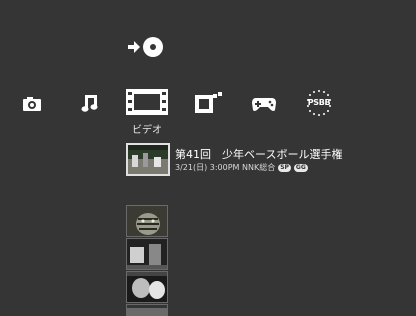 The height and width of the screenshot is (316, 416). I want to click on category-video-label: ビデオ, so click(147, 130).